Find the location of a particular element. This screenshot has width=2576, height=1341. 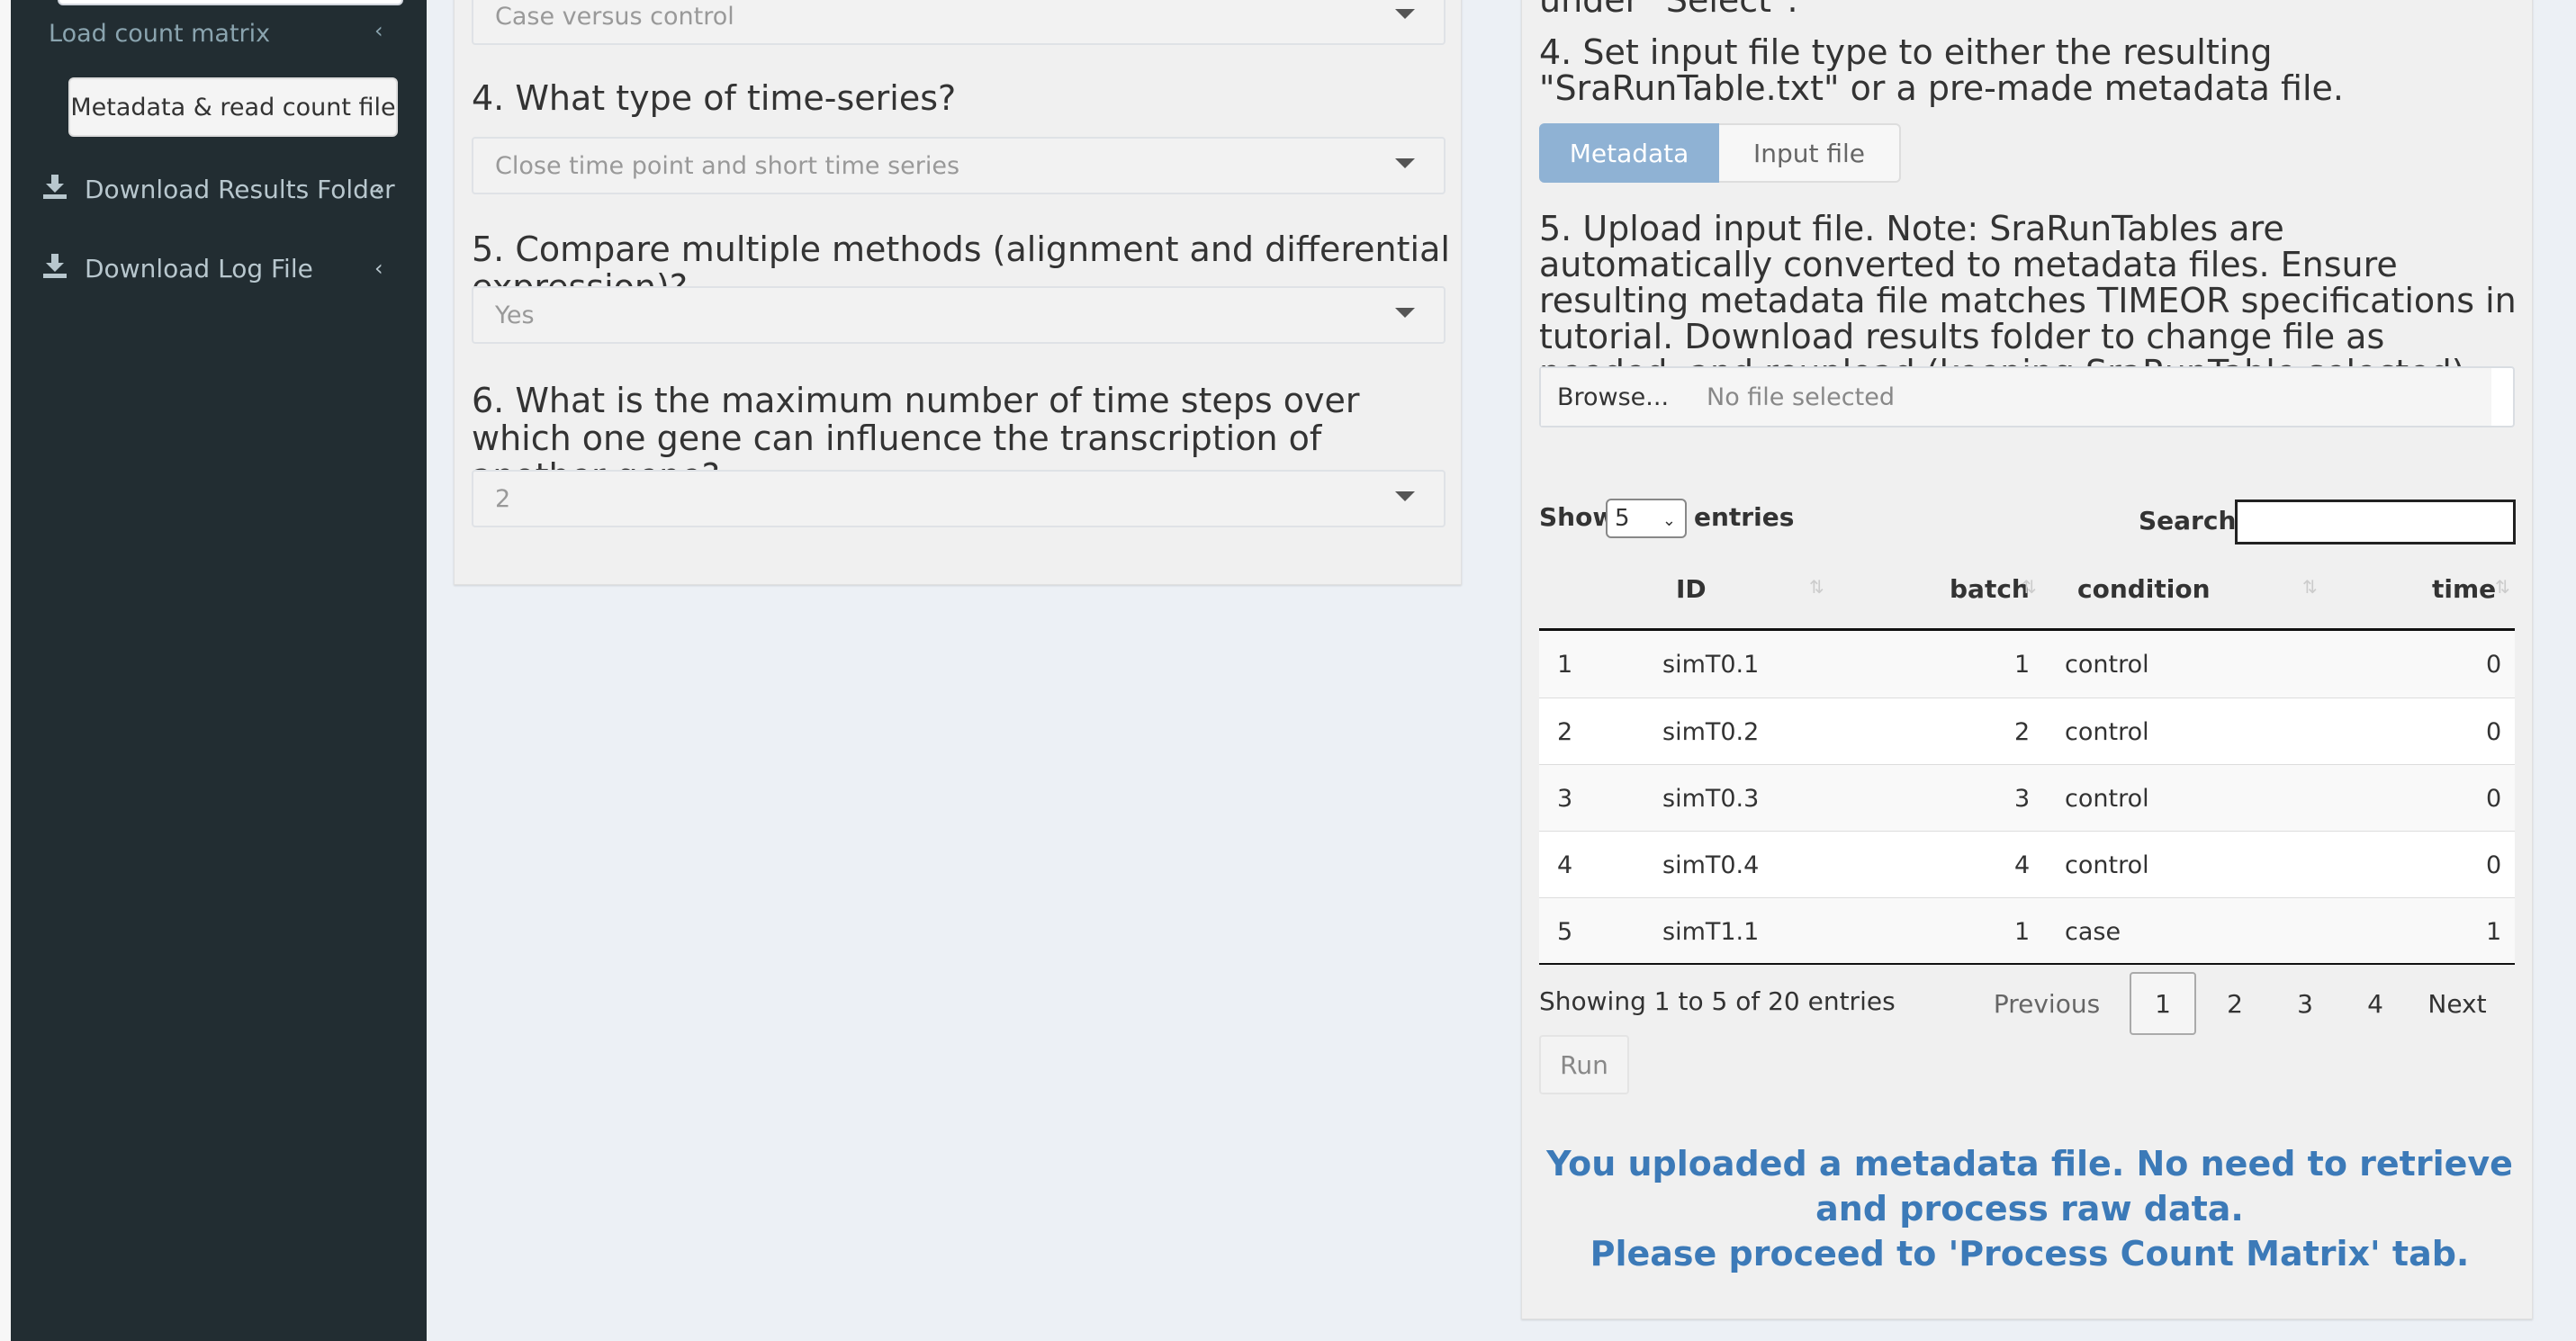

compare-methods-select: Yes is located at coordinates (959, 315).